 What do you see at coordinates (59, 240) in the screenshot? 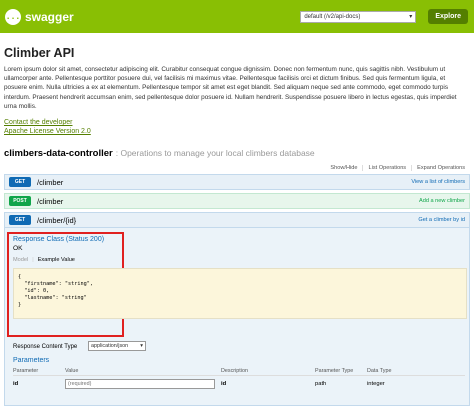
I see `response-class-title: Response Class (Status 200)` at bounding box center [59, 240].